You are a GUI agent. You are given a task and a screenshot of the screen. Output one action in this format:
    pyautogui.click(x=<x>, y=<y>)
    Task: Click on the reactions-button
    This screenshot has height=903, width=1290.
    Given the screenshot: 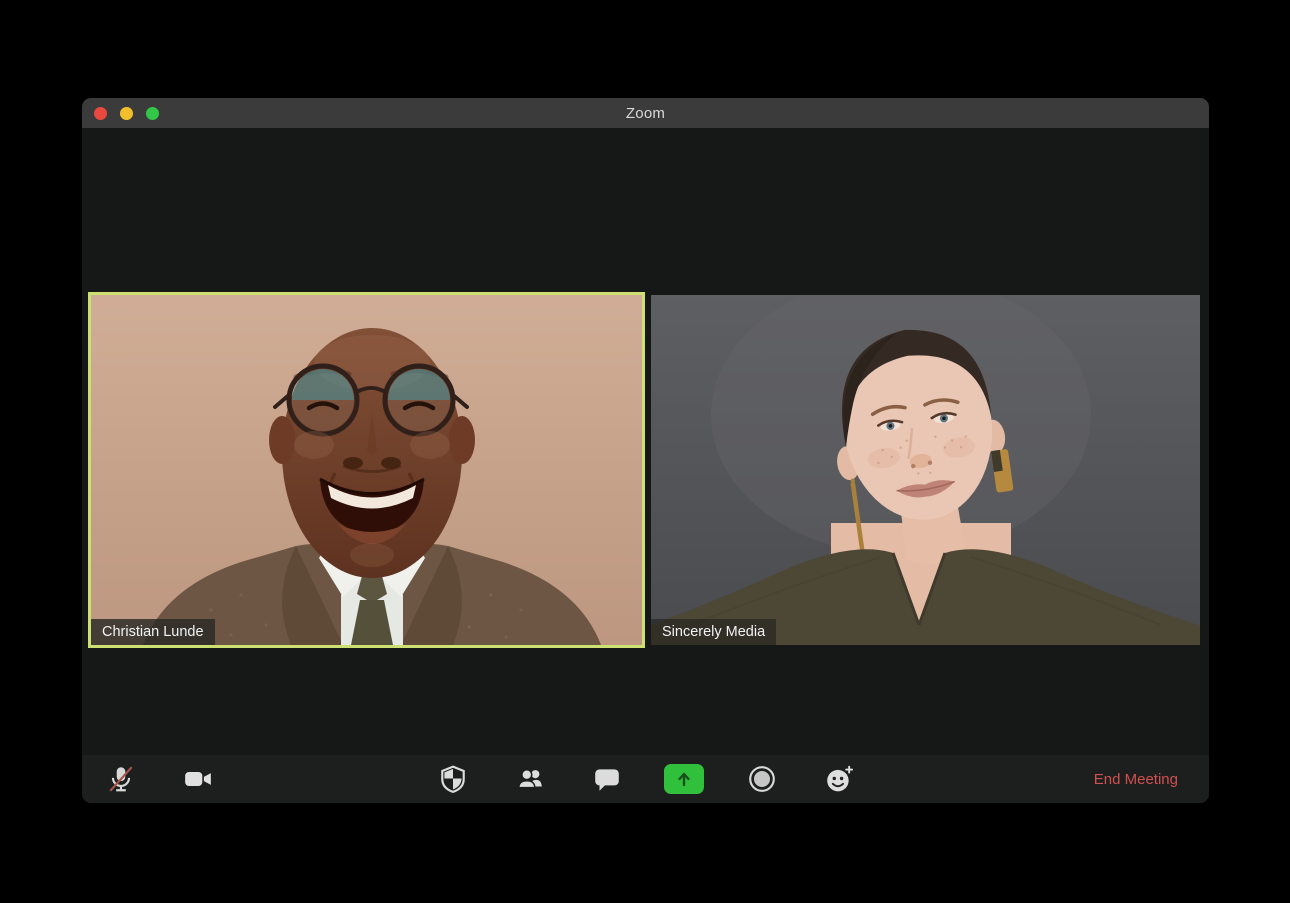 What is the action you would take?
    pyautogui.click(x=839, y=779)
    